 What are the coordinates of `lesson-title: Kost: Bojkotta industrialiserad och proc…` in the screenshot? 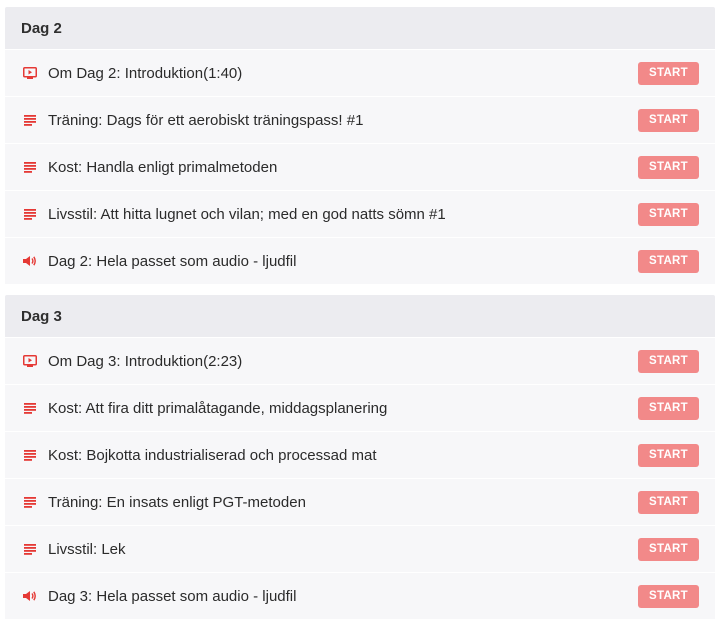 It's located at (343, 455).